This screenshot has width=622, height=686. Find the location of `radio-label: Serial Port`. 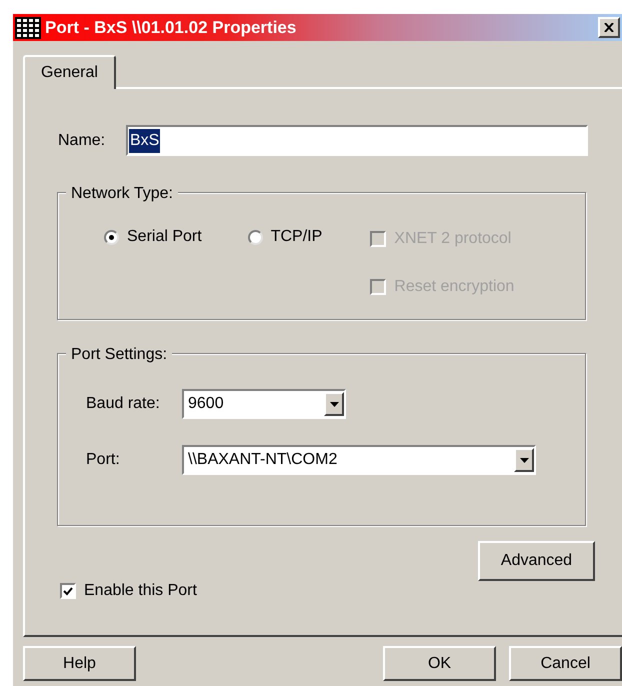

radio-label: Serial Port is located at coordinates (164, 237).